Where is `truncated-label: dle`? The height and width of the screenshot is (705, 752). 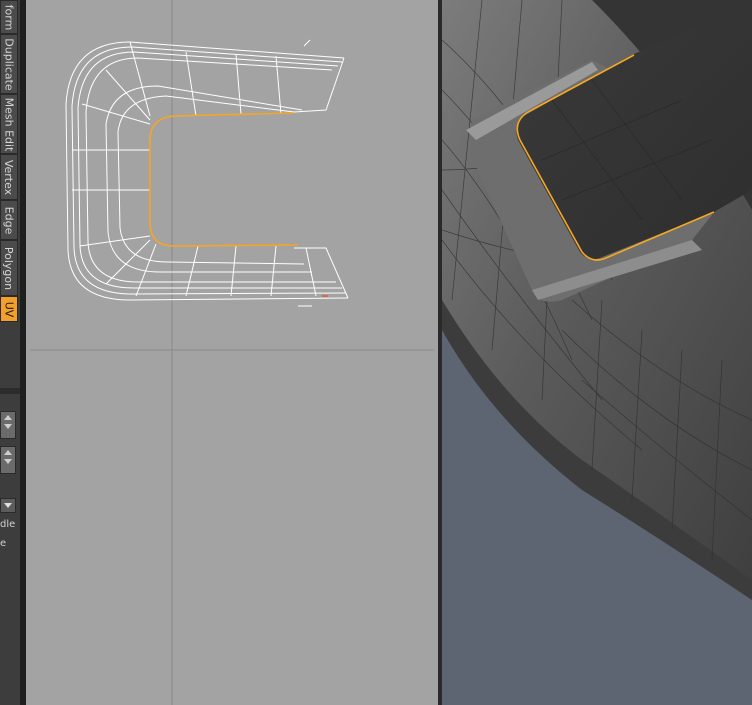 truncated-label: dle is located at coordinates (8, 524).